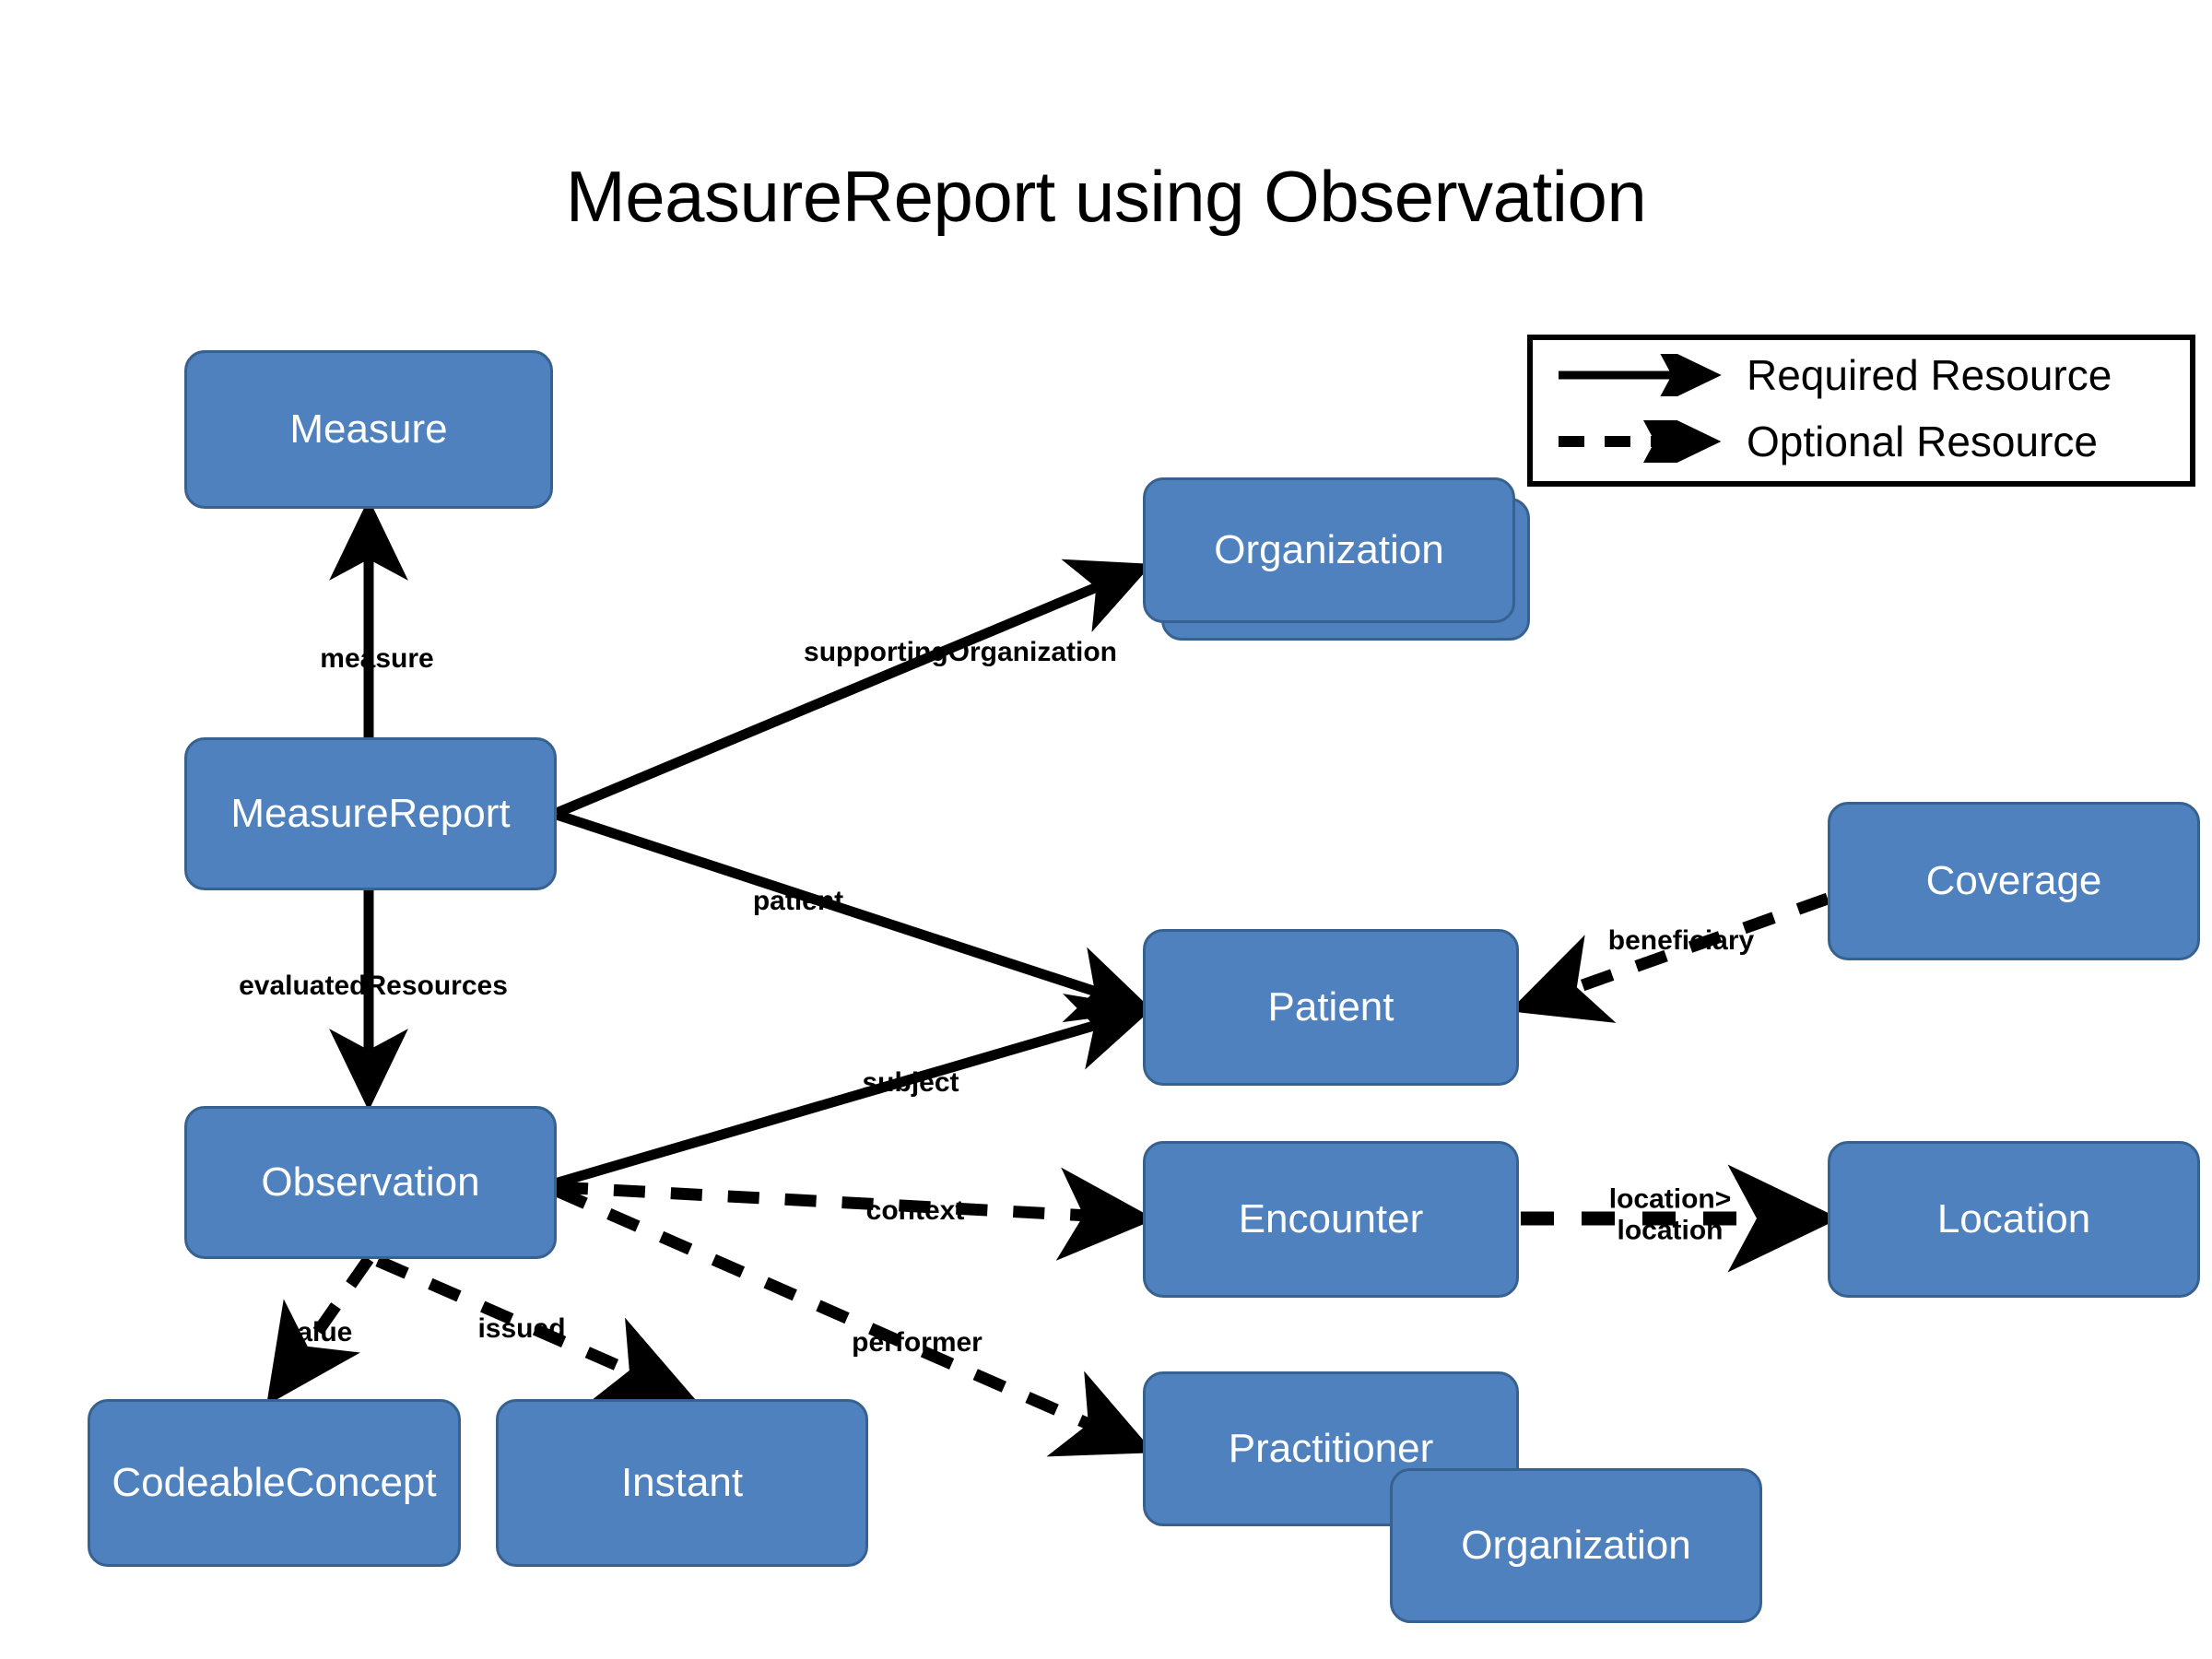 This screenshot has height=1659, width=2212. What do you see at coordinates (1331, 1448) in the screenshot?
I see `node-label: Practitioner` at bounding box center [1331, 1448].